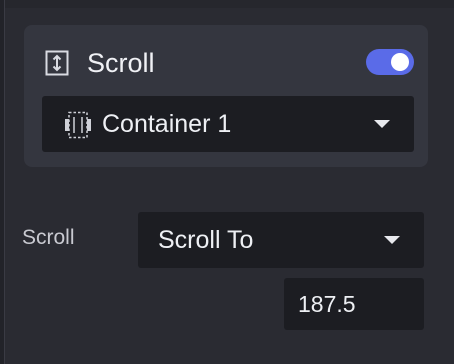 The height and width of the screenshot is (364, 454). I want to click on scroll-property-label: Scroll, so click(48, 237).